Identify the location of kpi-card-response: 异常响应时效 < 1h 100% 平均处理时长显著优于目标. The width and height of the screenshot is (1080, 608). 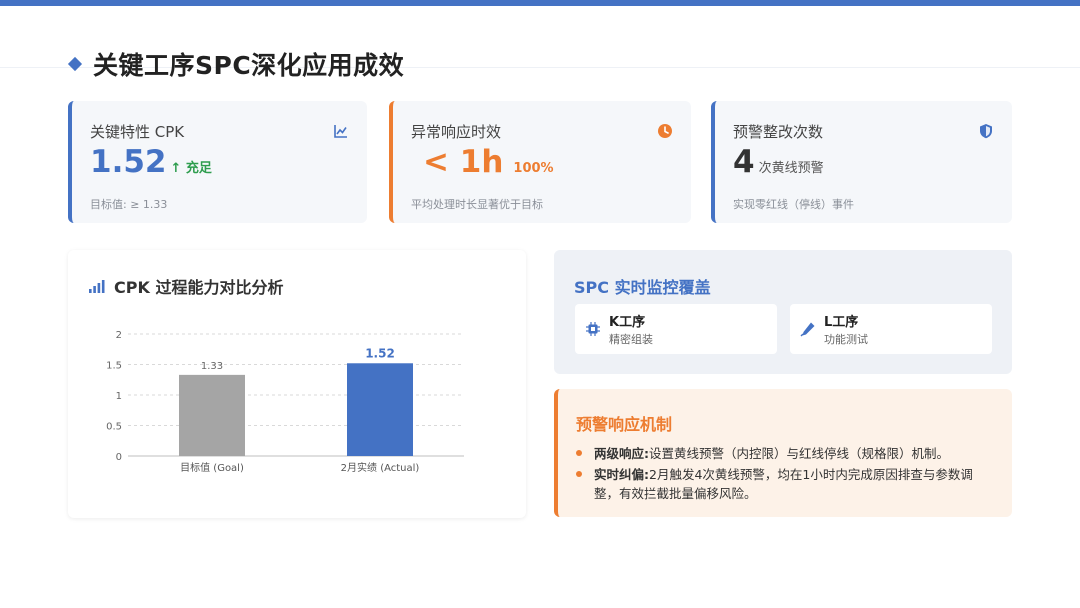
(540, 162).